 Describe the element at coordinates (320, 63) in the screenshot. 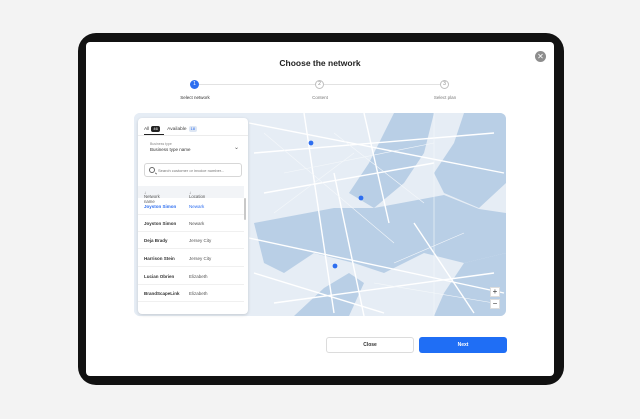

I see `page-title: Choose the network` at that location.